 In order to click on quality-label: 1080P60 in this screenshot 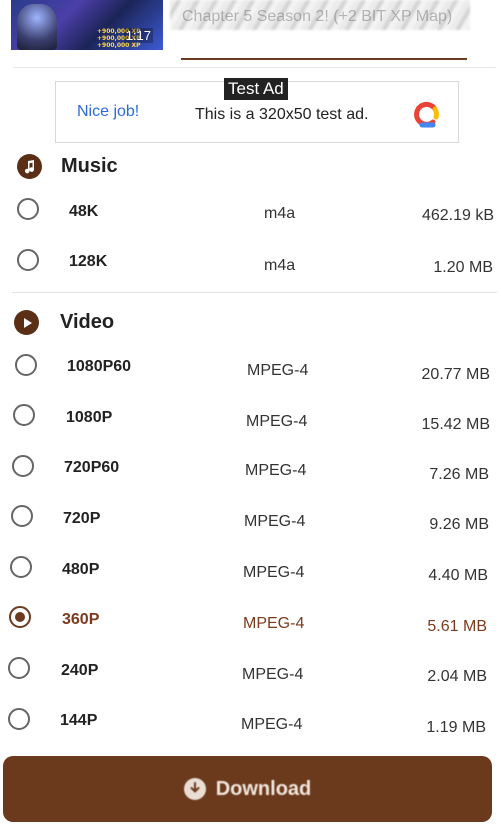, I will do `click(99, 366)`.